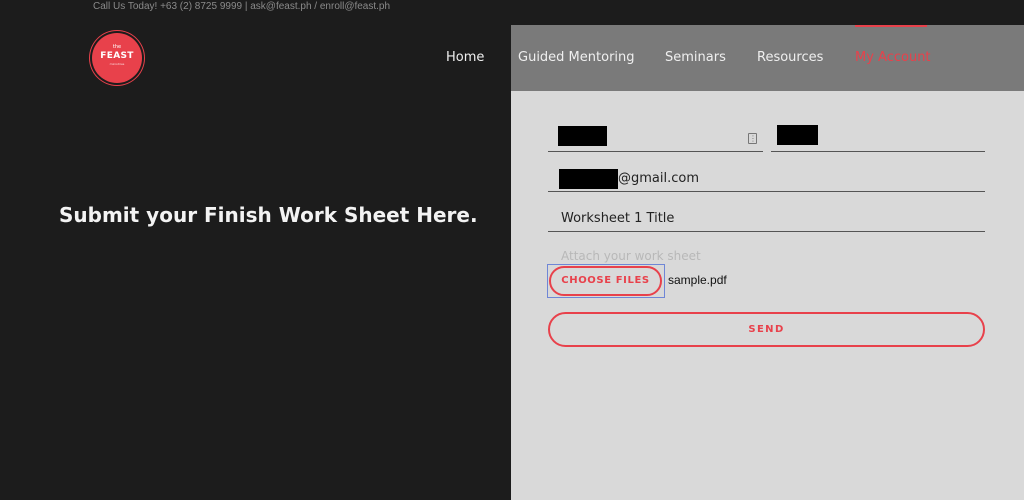  Describe the element at coordinates (797, 135) in the screenshot. I see `redacted-last-name` at that location.